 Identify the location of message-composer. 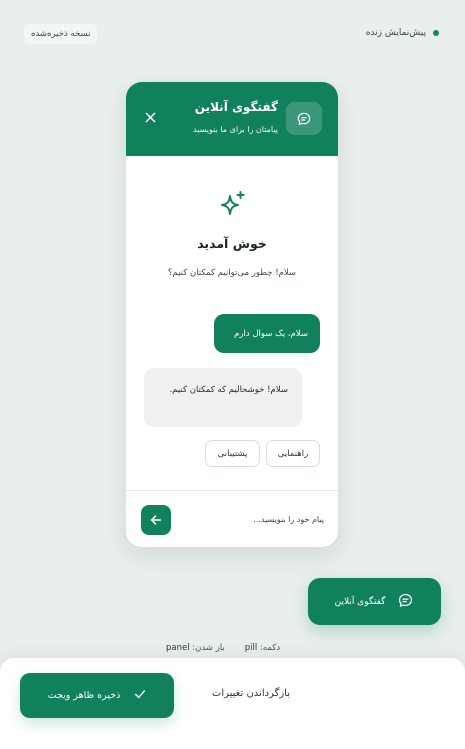
(232, 518).